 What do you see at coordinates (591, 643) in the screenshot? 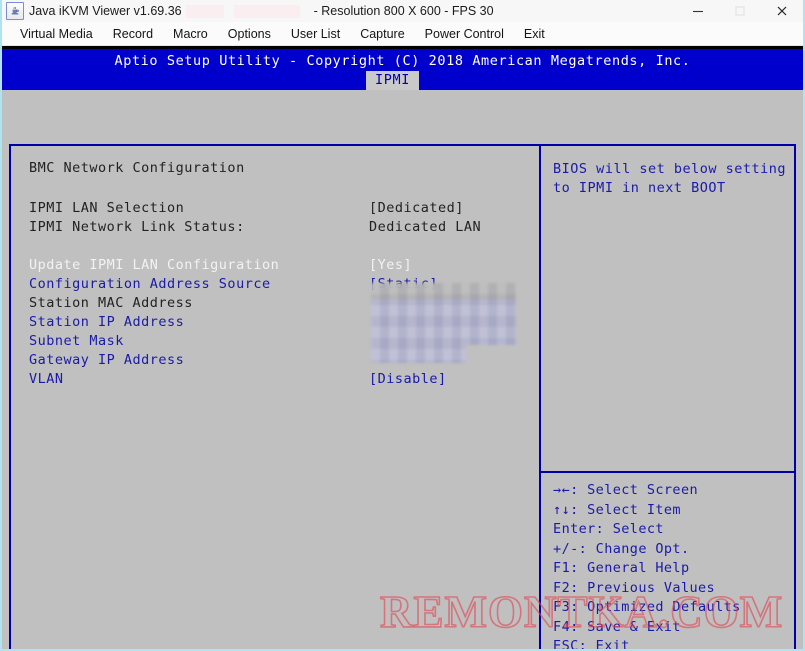
I see `key-legend-esc-exit: ESC: Exit` at bounding box center [591, 643].